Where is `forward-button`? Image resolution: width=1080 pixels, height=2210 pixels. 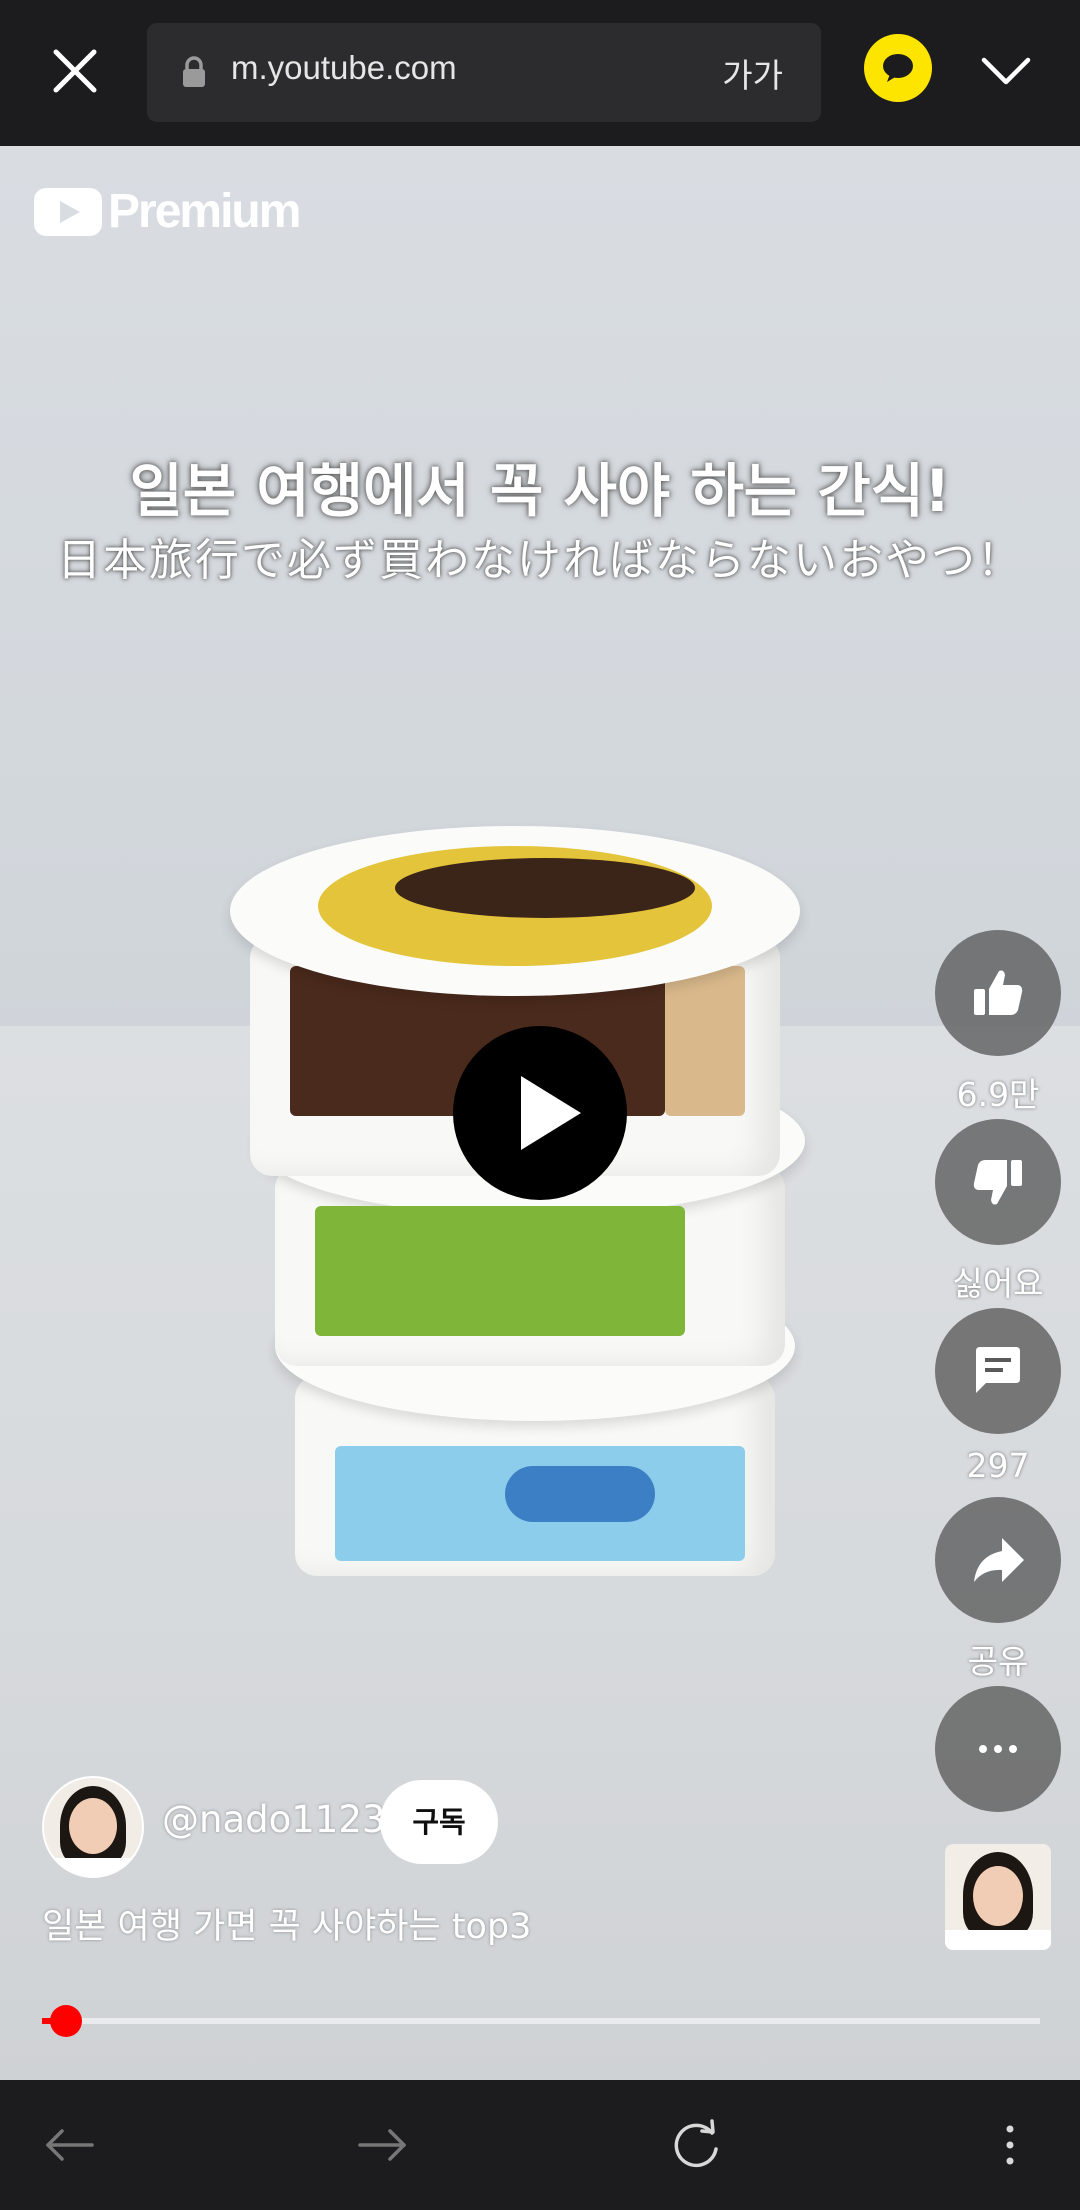
forward-button is located at coordinates (382, 2145).